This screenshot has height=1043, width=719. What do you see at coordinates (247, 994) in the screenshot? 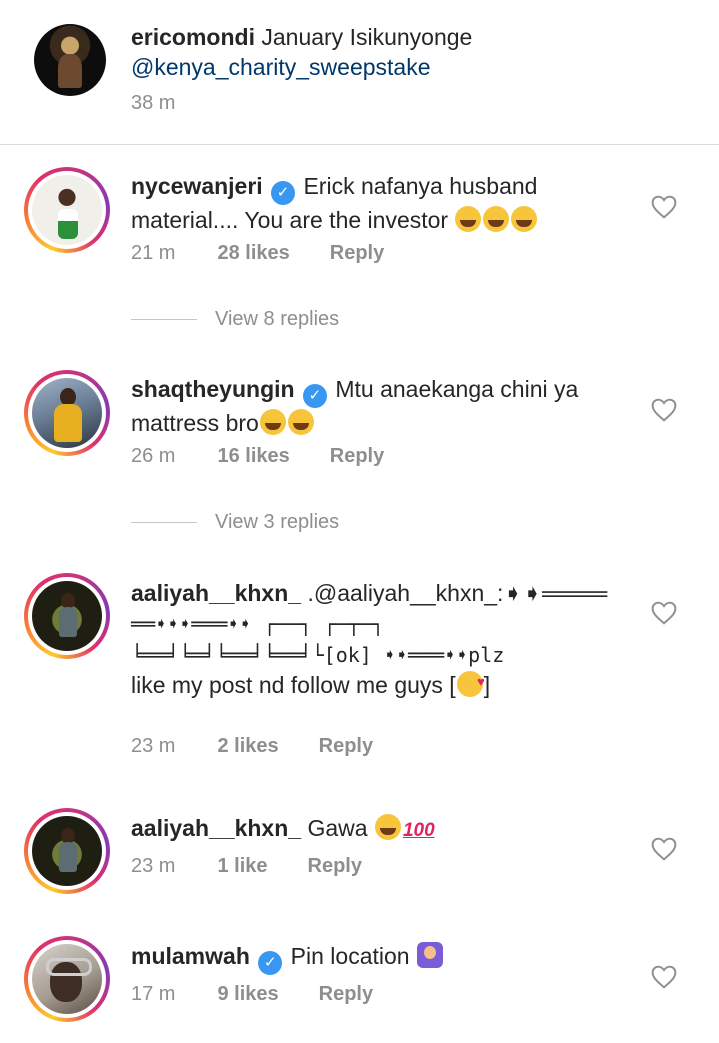
I see `comment-likes-count: 9 likes` at bounding box center [247, 994].